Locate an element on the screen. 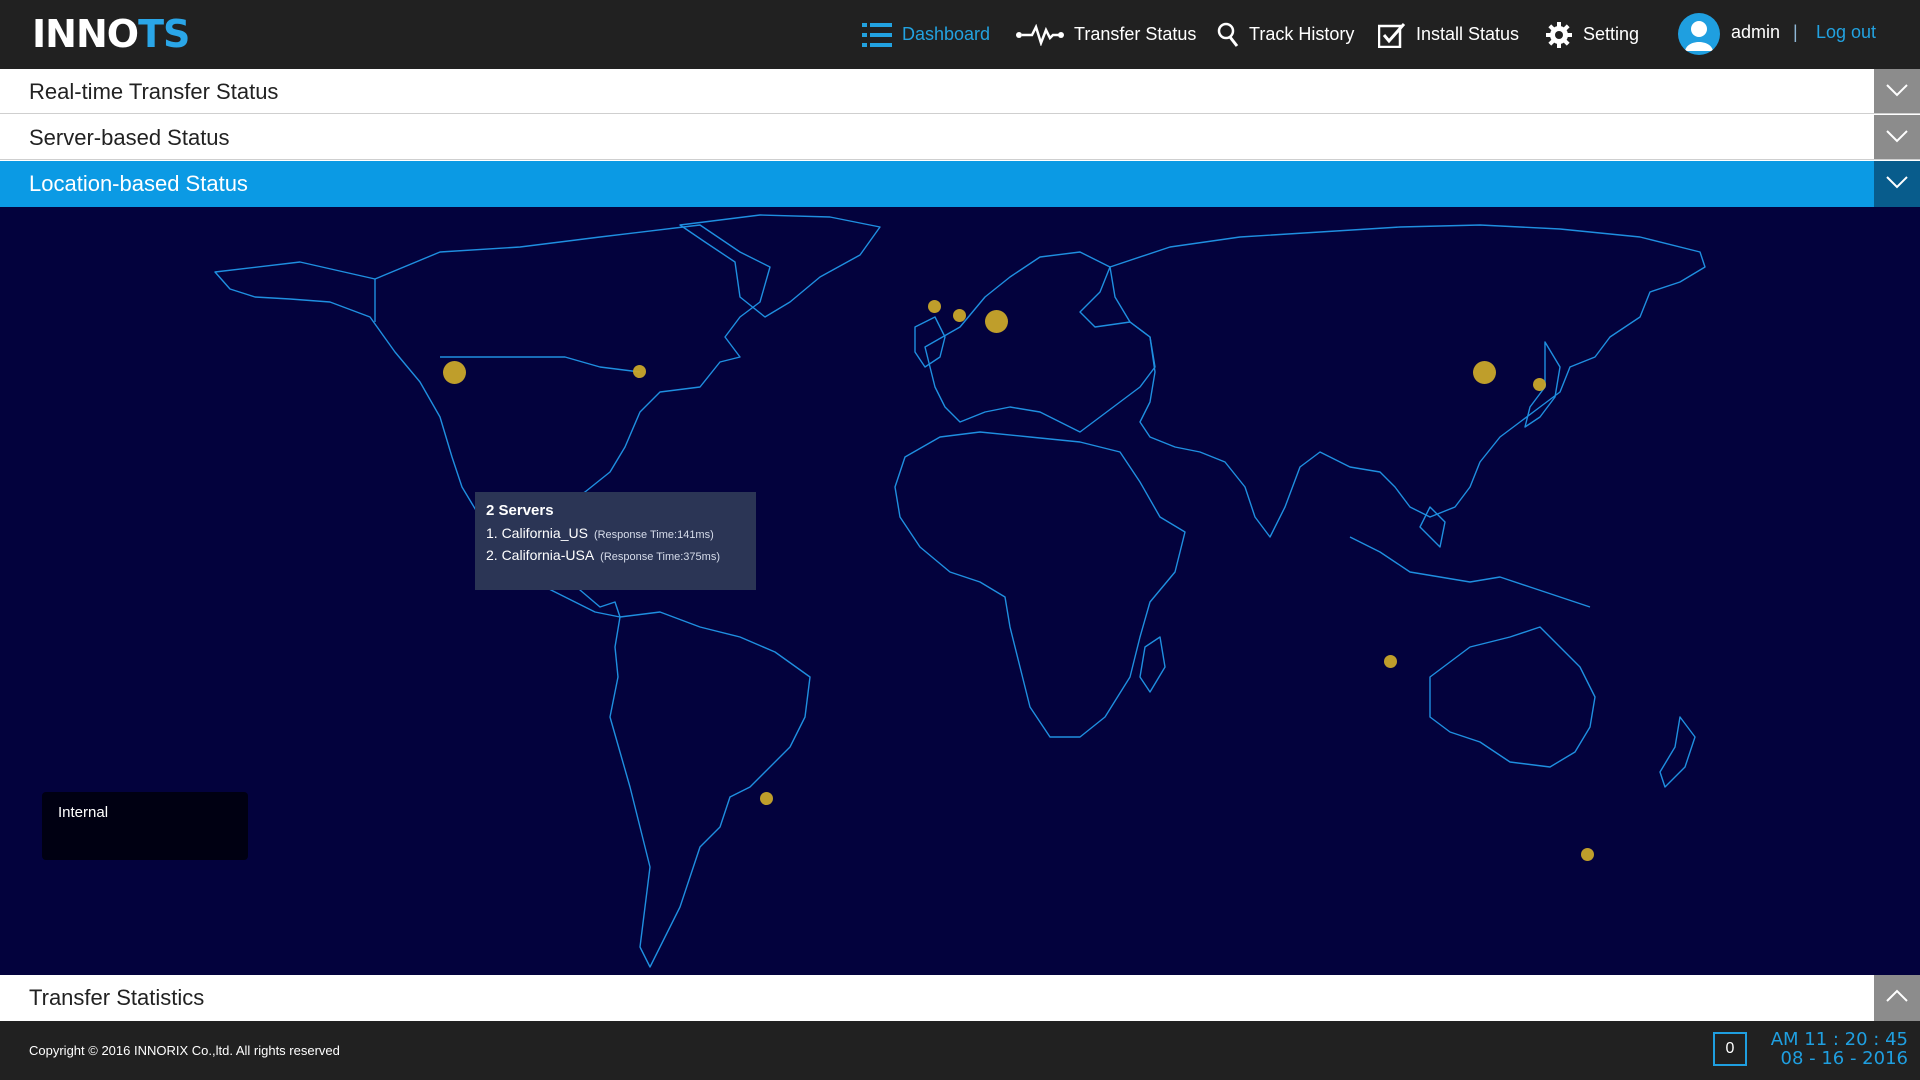 The image size is (1920, 1080). response-time: (Response Time:141ms) is located at coordinates (653, 535).